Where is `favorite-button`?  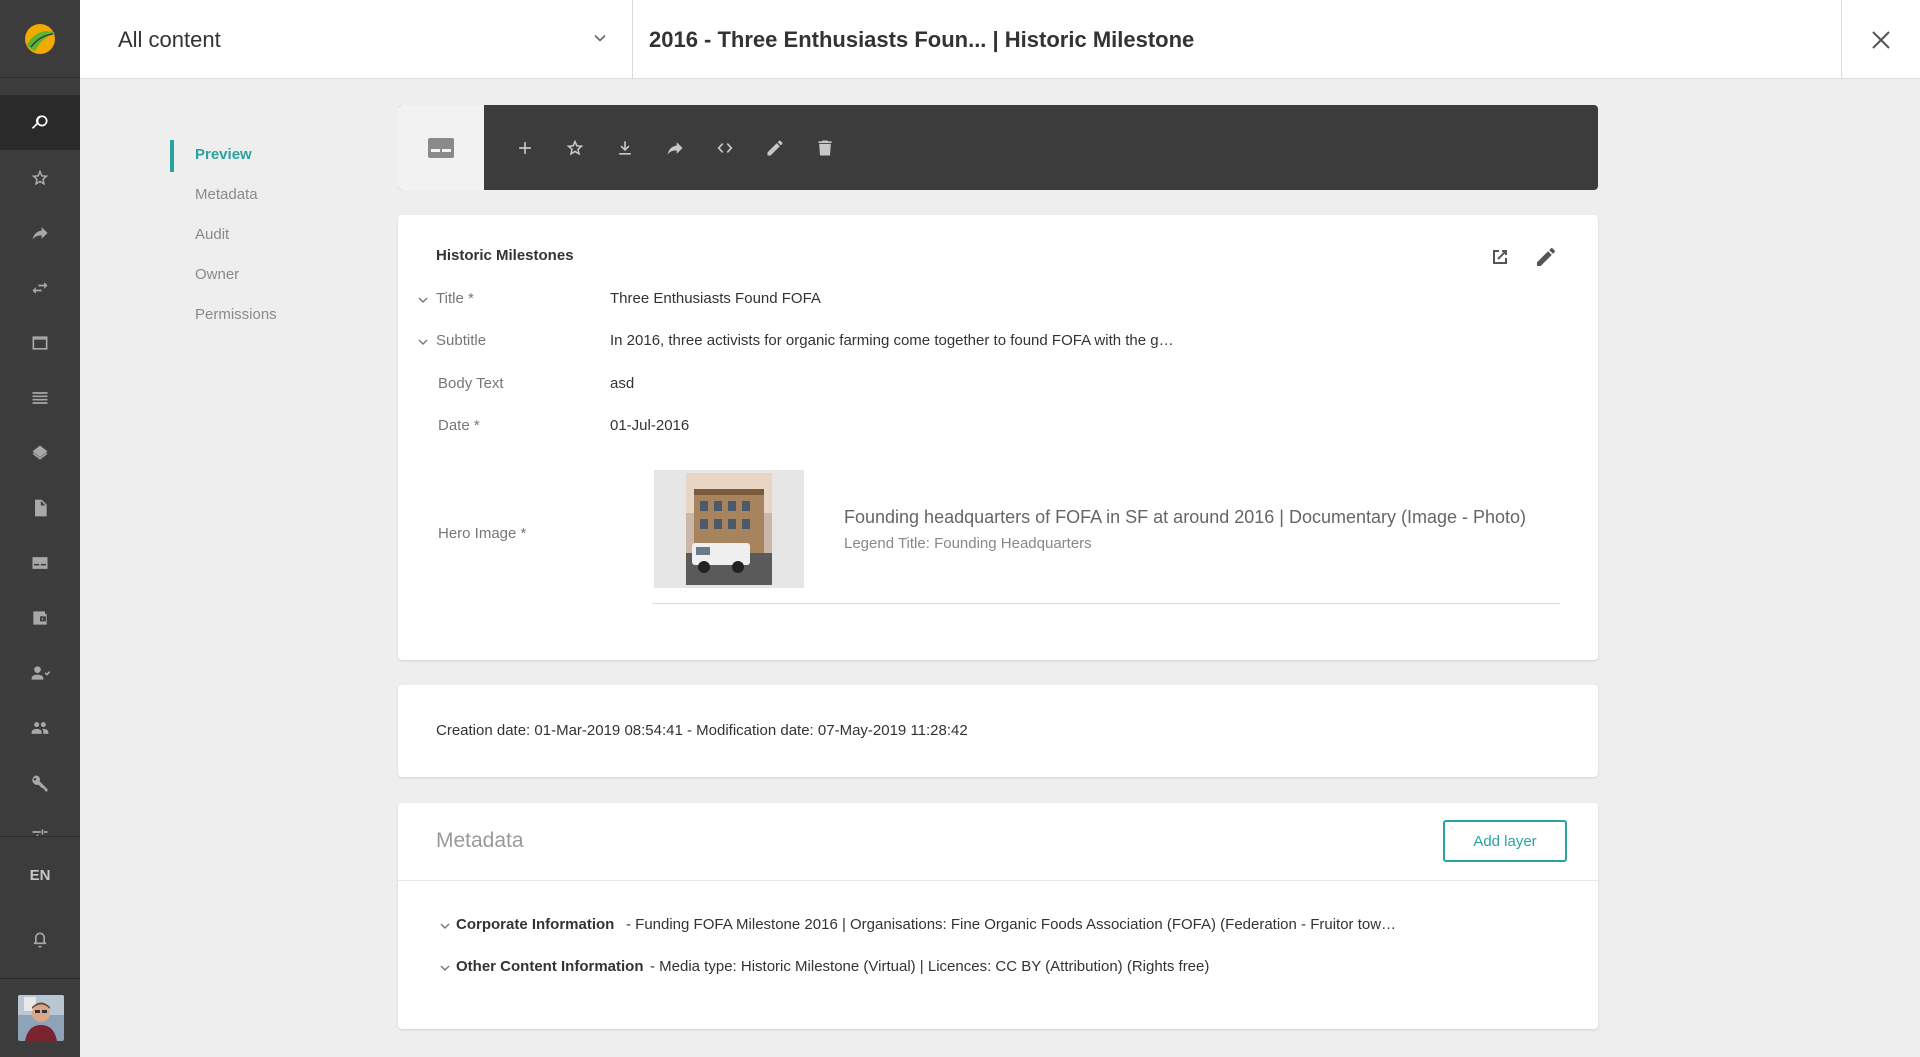 favorite-button is located at coordinates (575, 148).